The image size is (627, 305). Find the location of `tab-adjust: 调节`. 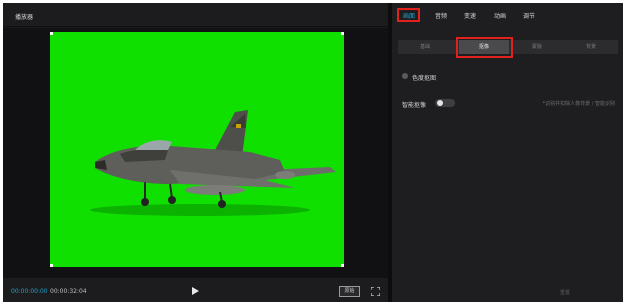

tab-adjust: 调节 is located at coordinates (529, 15).